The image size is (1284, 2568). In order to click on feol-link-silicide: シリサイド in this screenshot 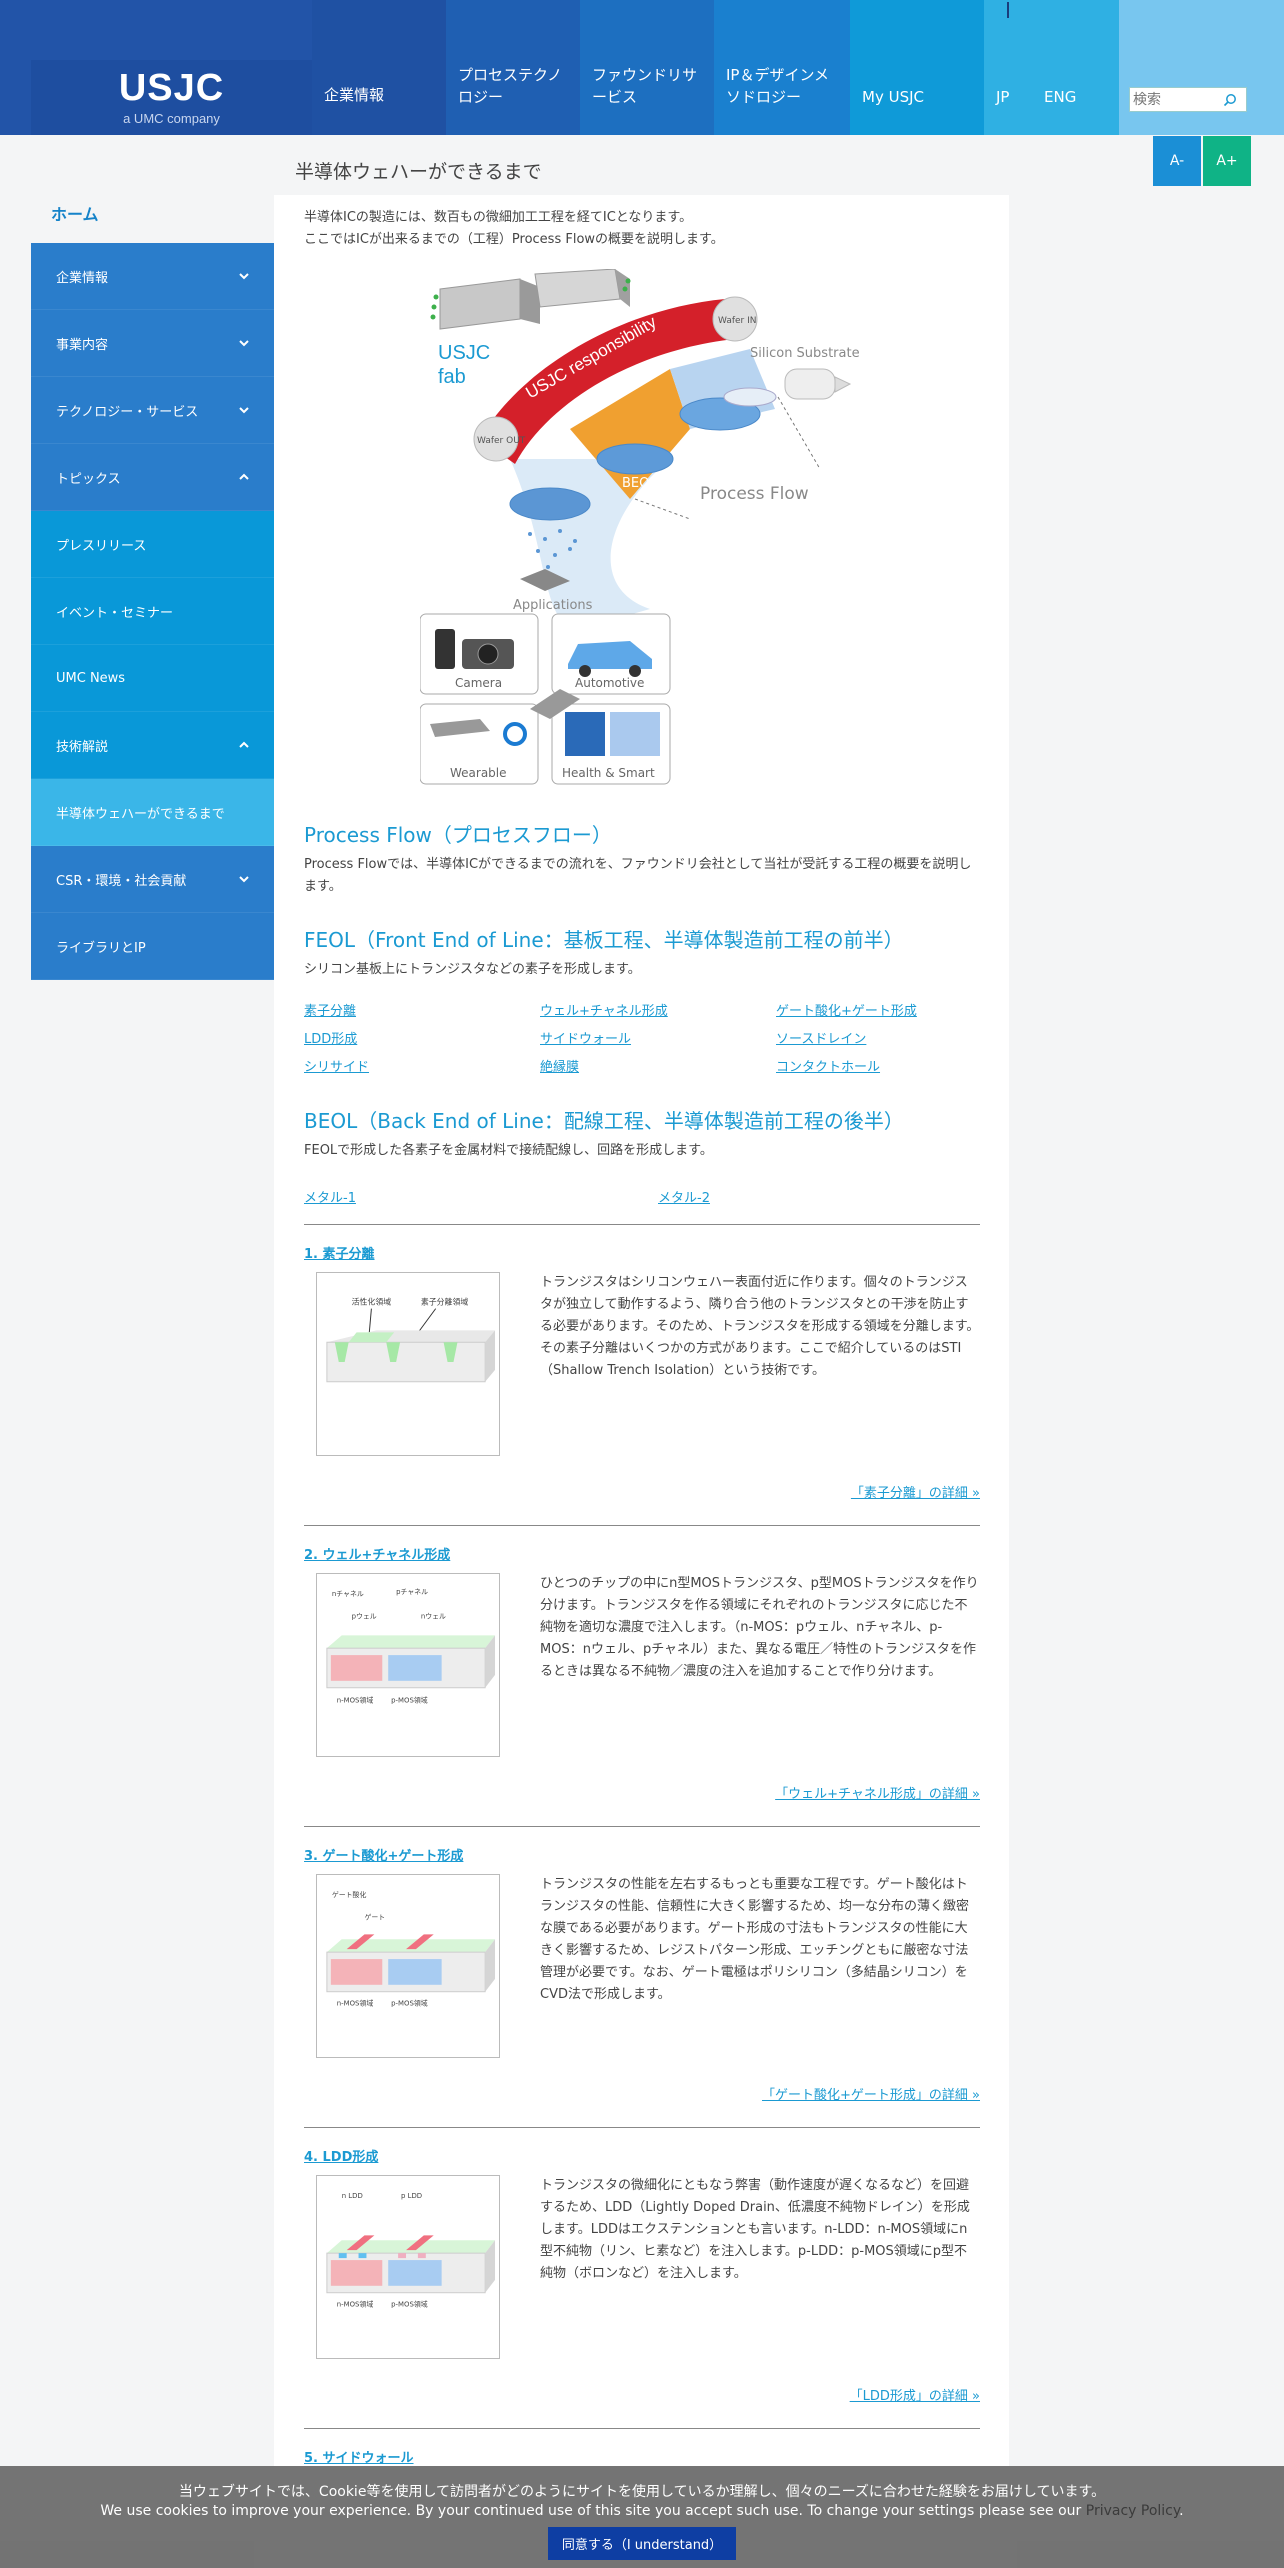, I will do `click(422, 1068)`.